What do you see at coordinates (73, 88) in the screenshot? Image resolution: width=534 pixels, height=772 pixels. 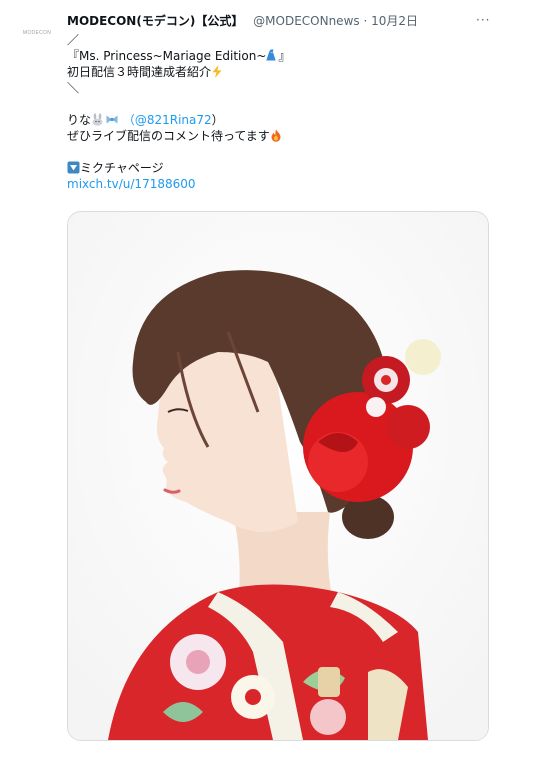 I see `text-line-4: ＼` at bounding box center [73, 88].